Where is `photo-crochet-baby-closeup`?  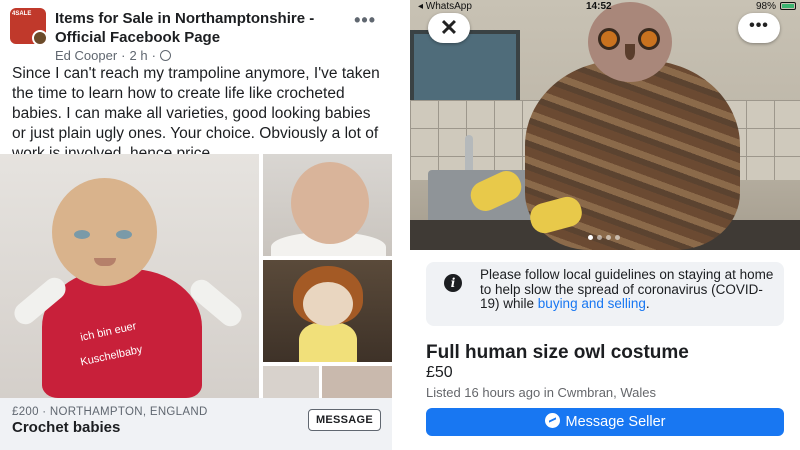
photo-crochet-baby-closeup is located at coordinates (327, 205).